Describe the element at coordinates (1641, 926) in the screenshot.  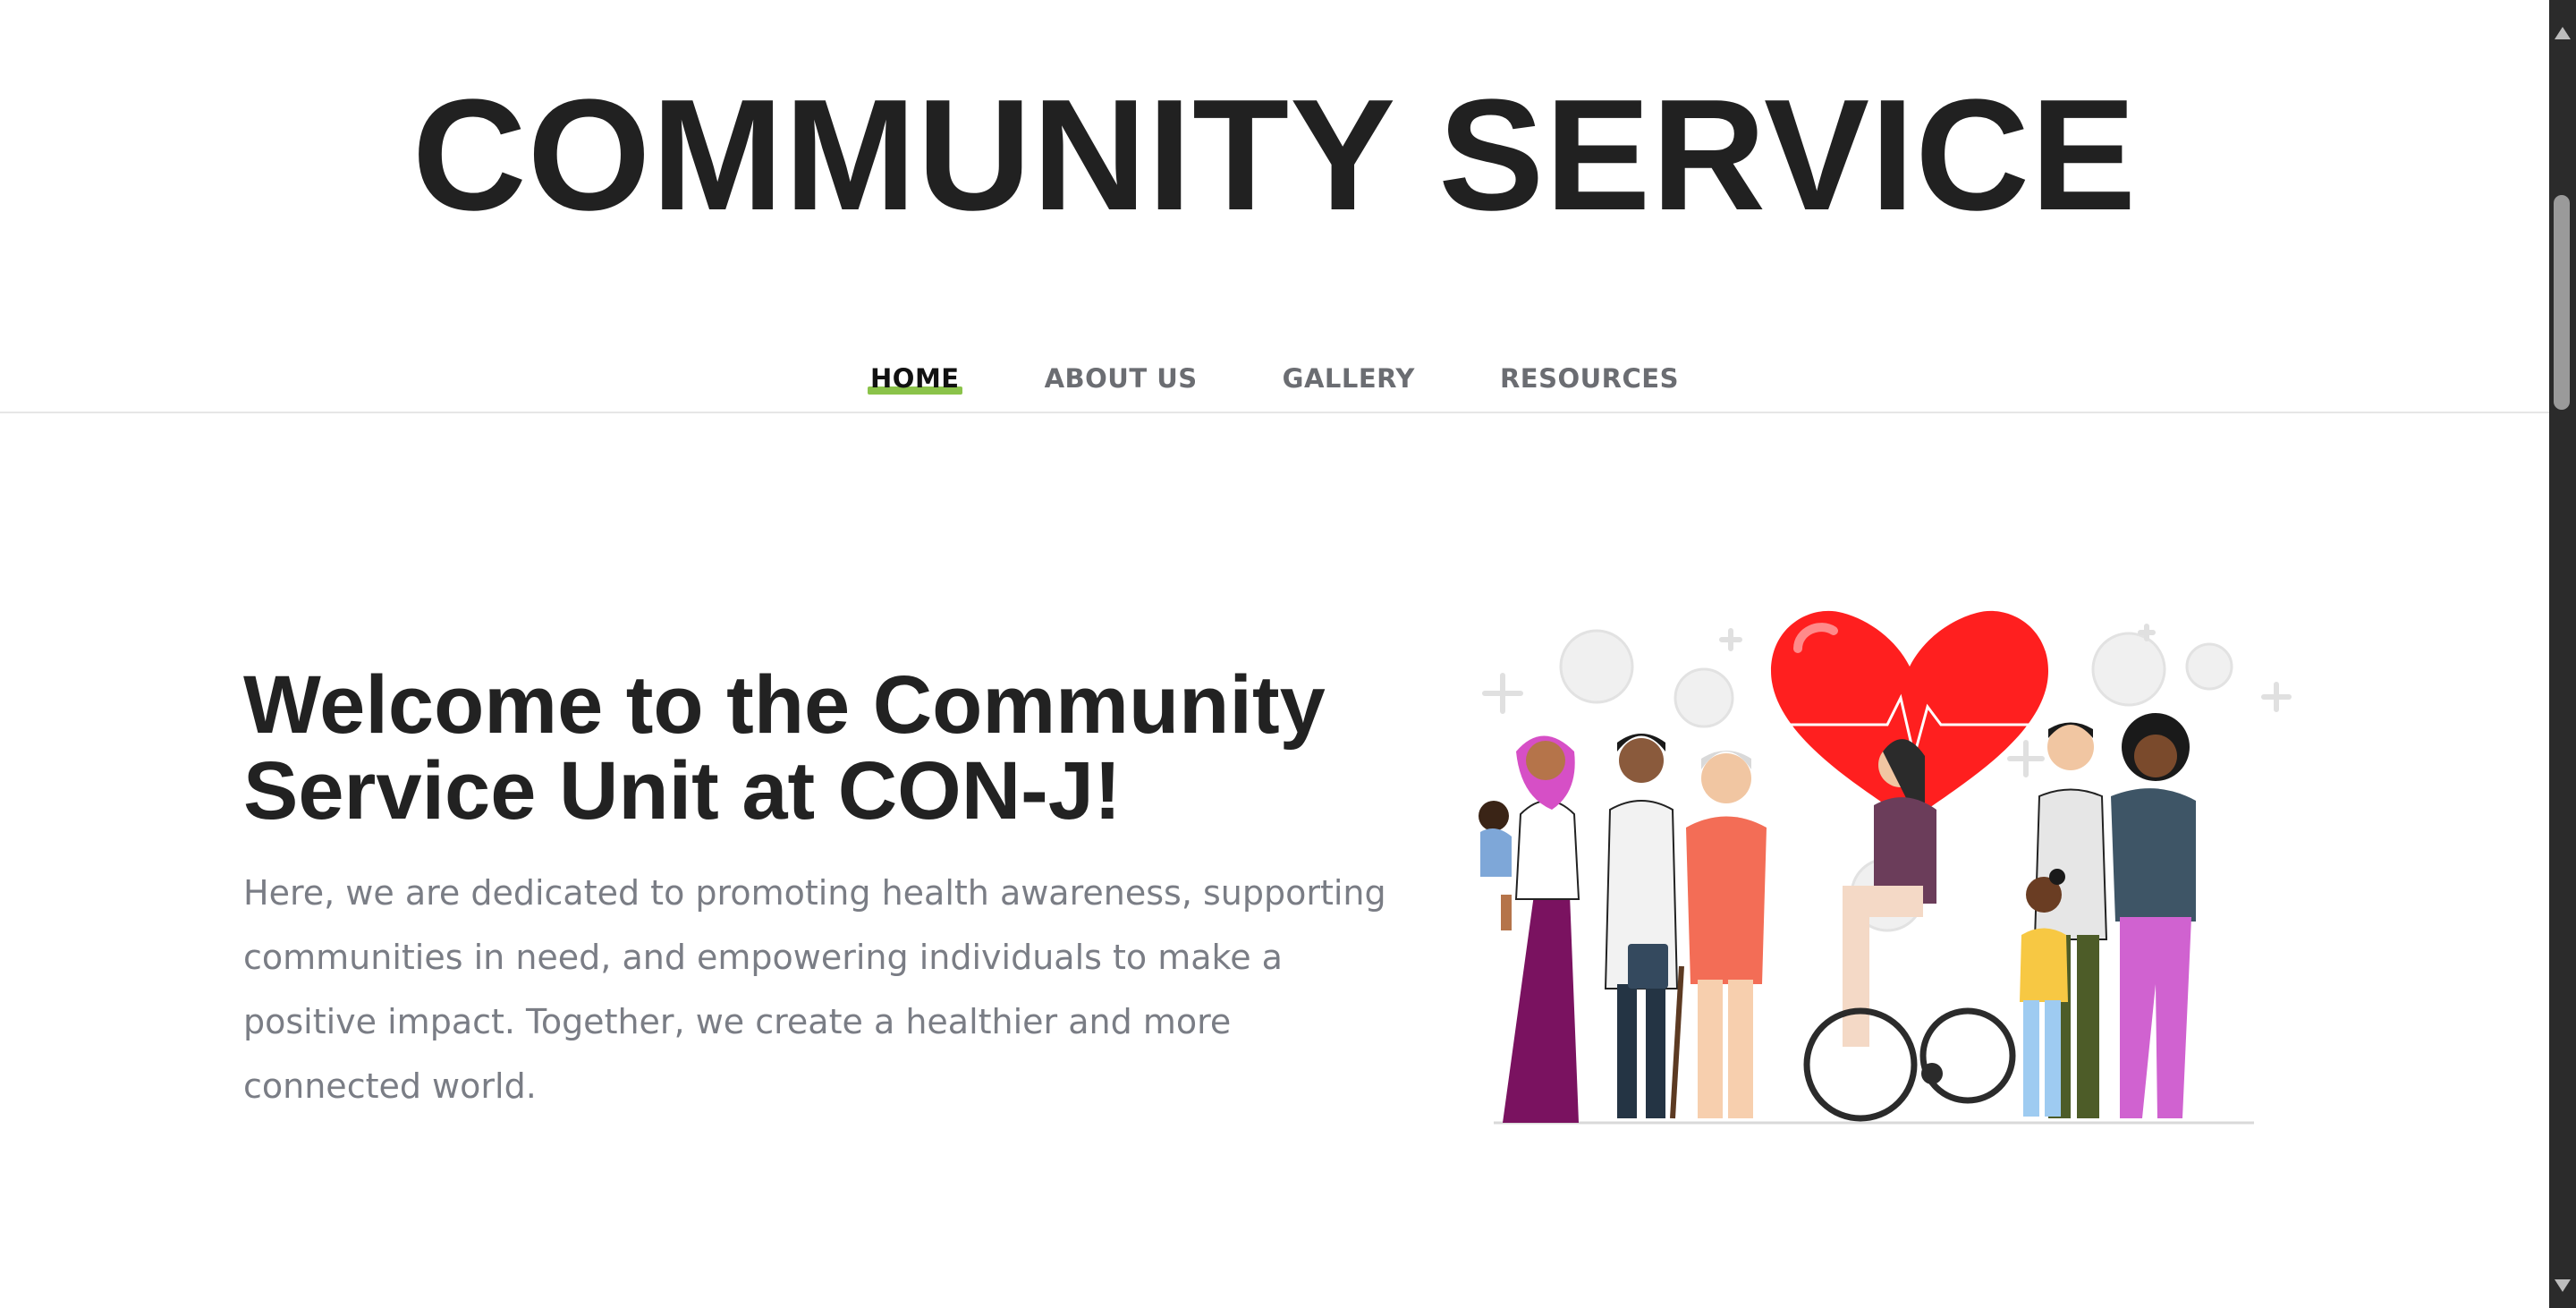
I see `doctor` at that location.